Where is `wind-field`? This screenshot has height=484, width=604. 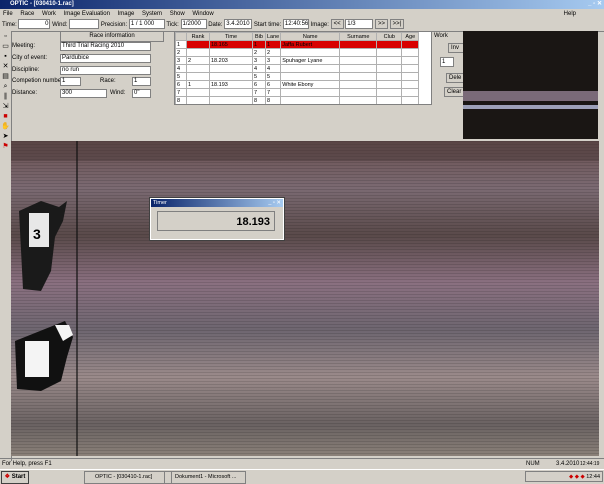
wind-field is located at coordinates (84, 24).